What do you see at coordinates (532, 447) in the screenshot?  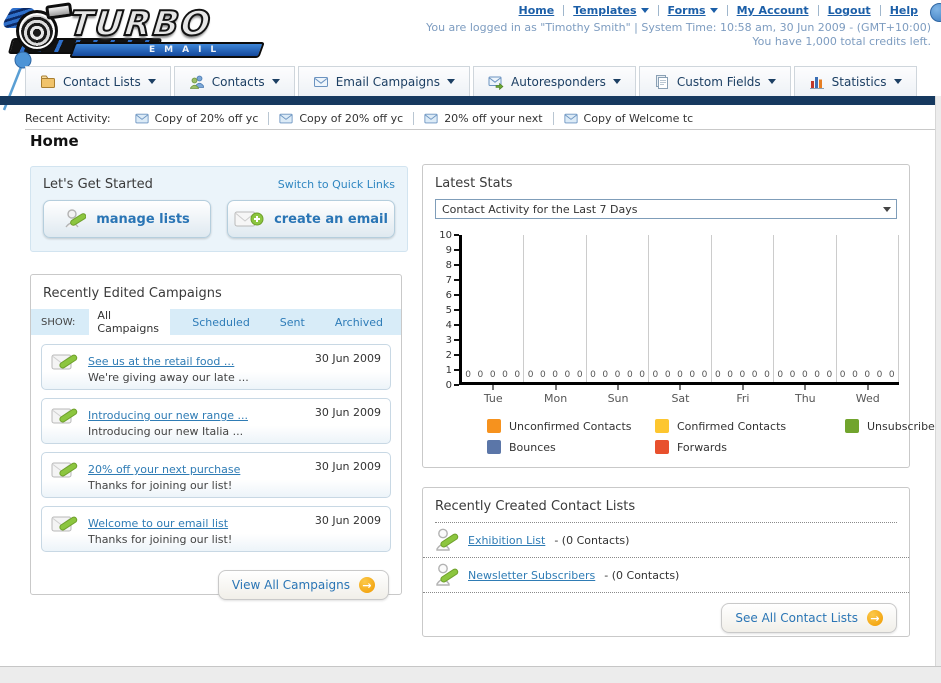 I see `legend-label: Bounces` at bounding box center [532, 447].